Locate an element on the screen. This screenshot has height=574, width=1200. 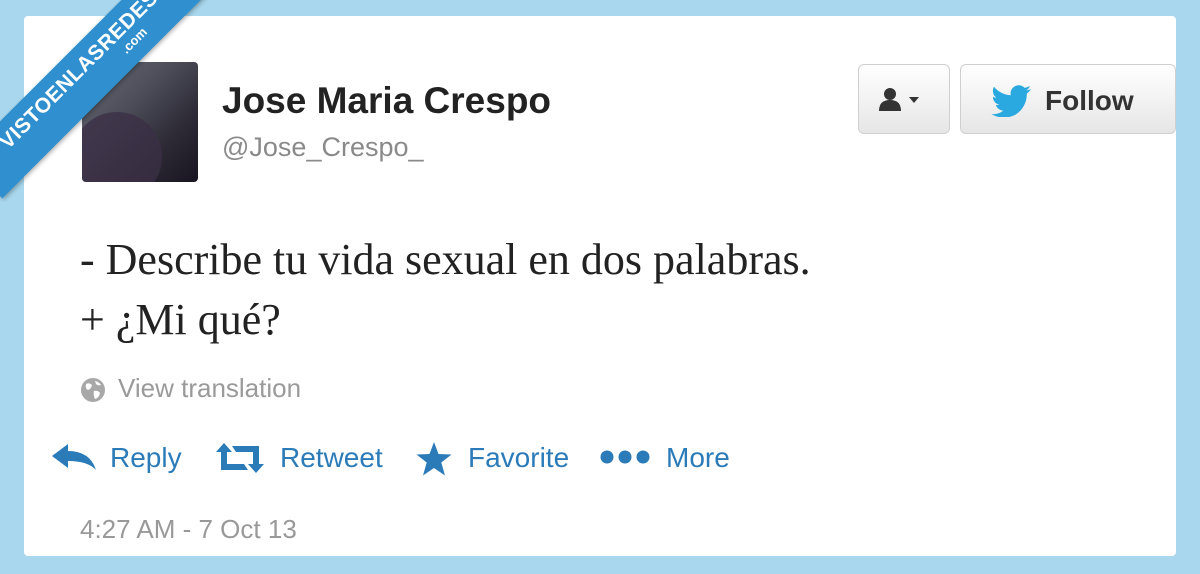
reply-label: Reply is located at coordinates (146, 457).